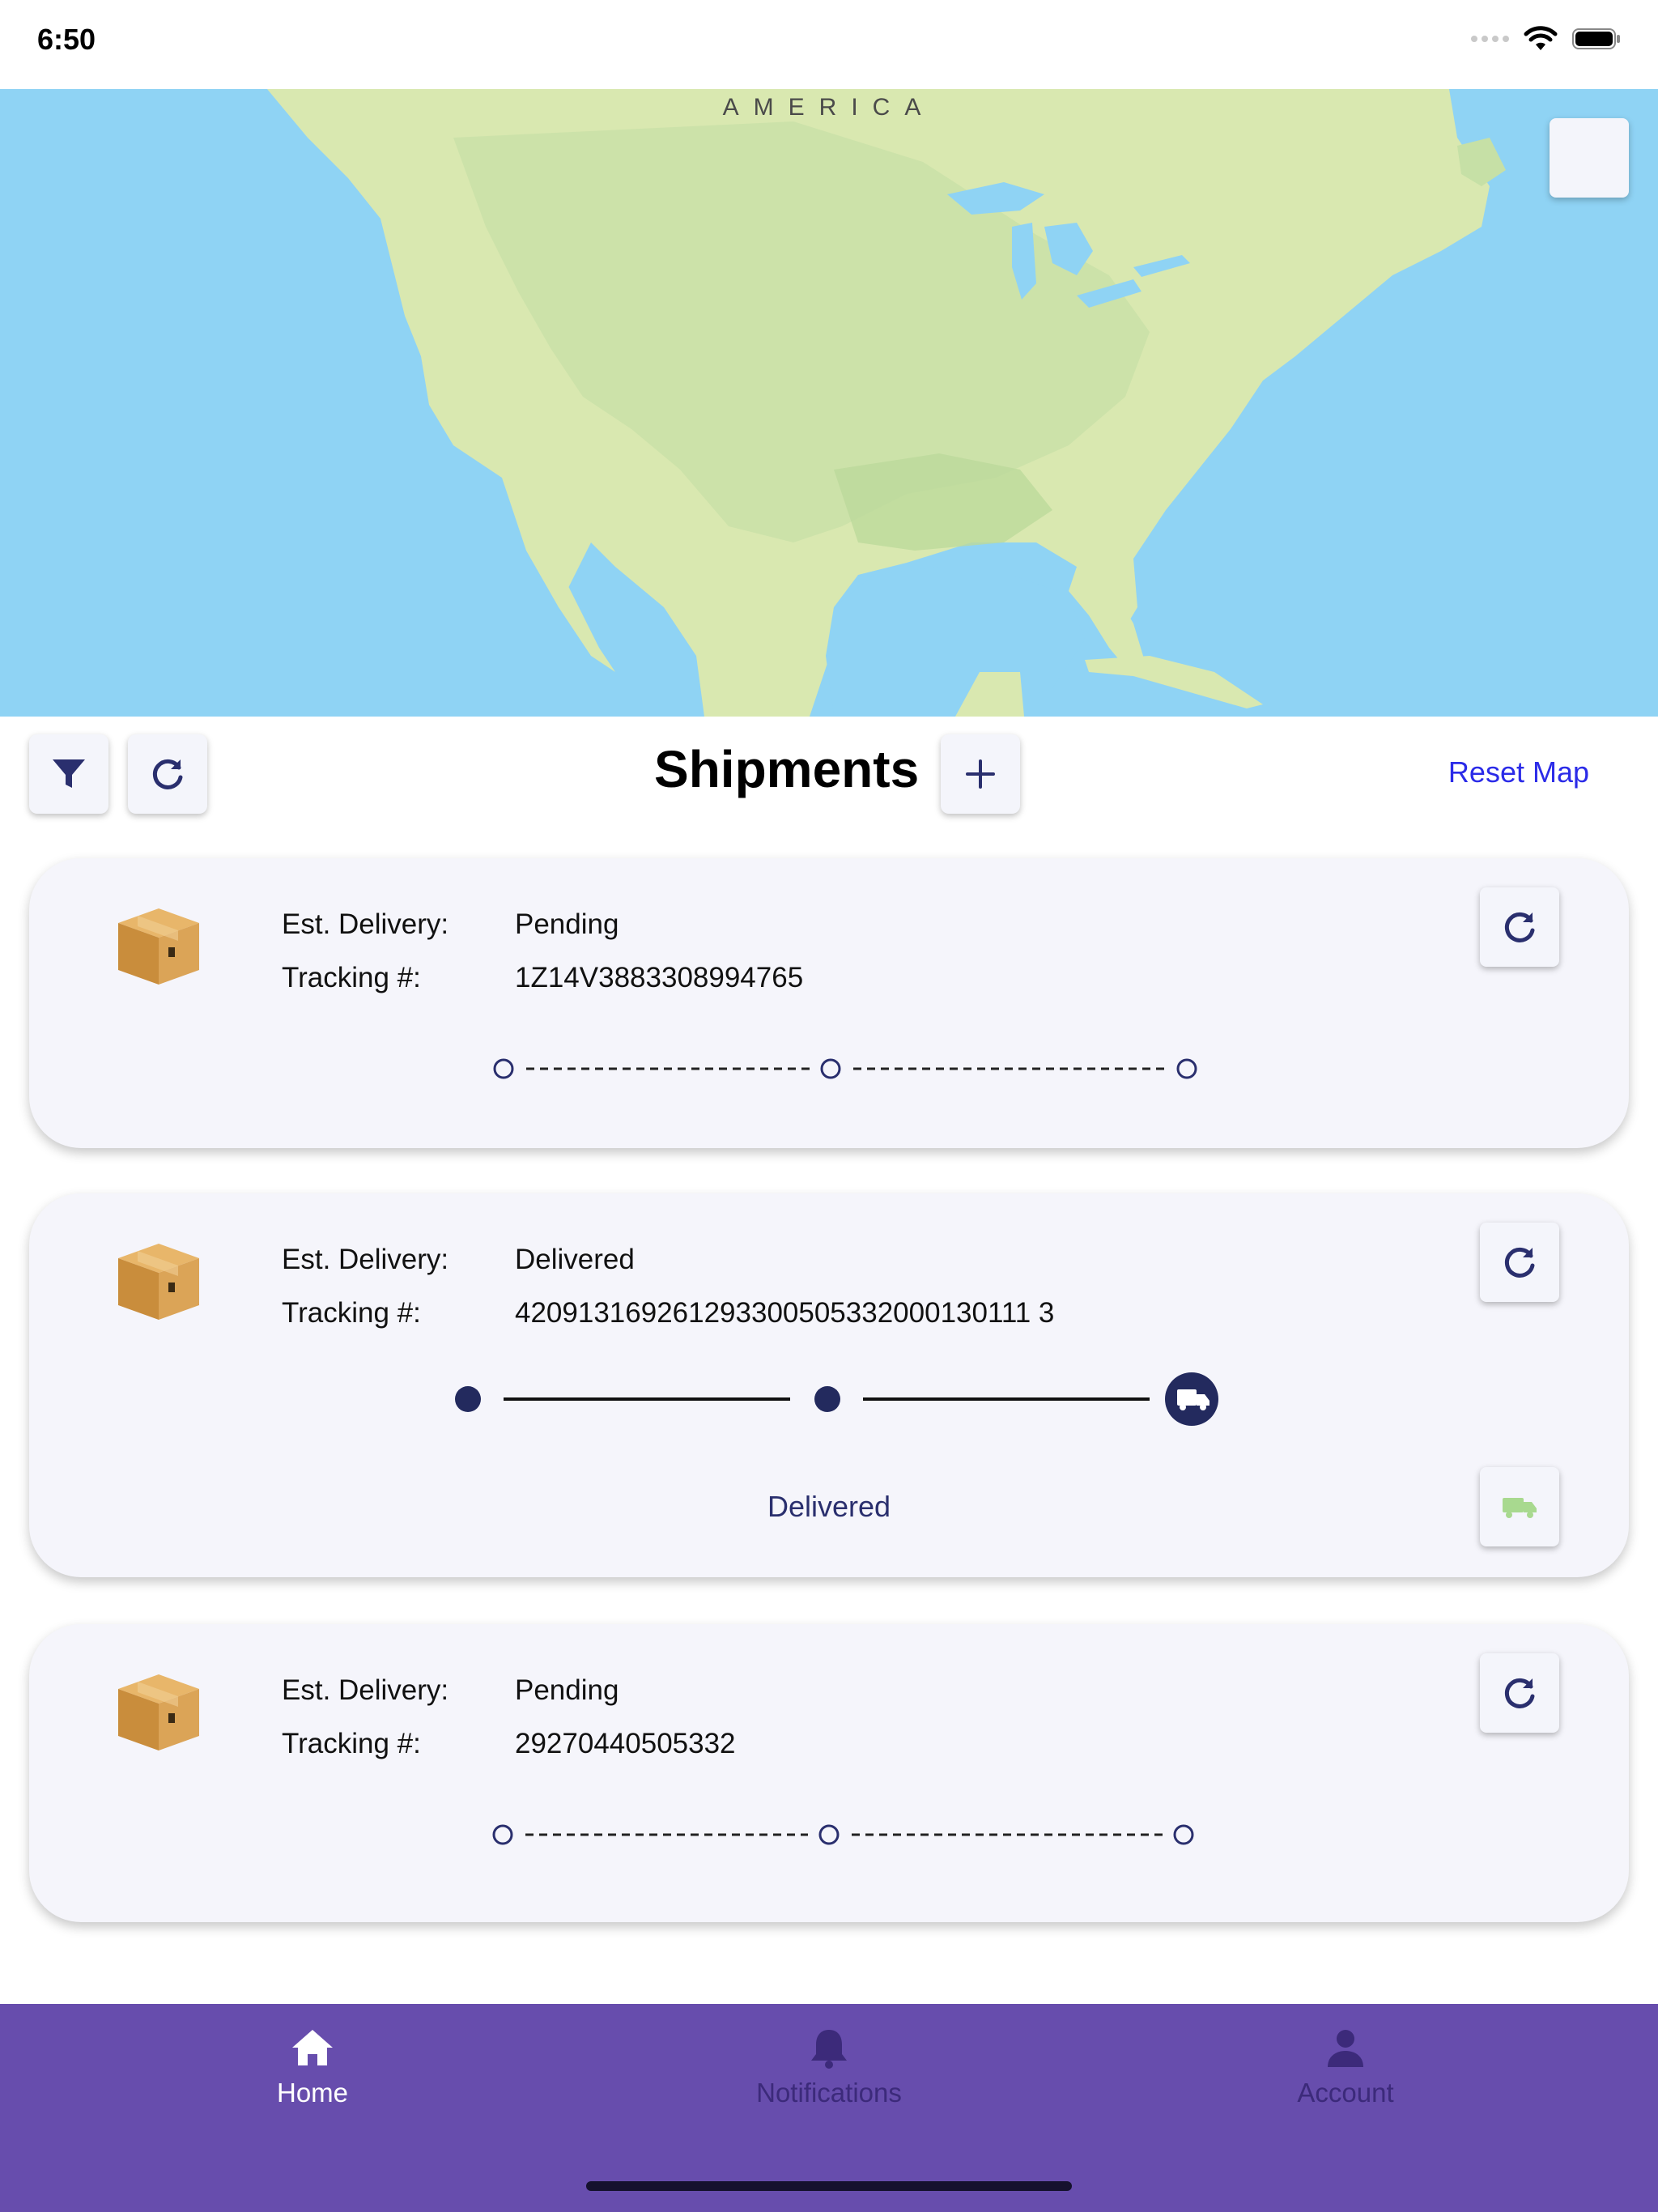 This screenshot has height=2212, width=1658. I want to click on wifi-icon, so click(1541, 38).